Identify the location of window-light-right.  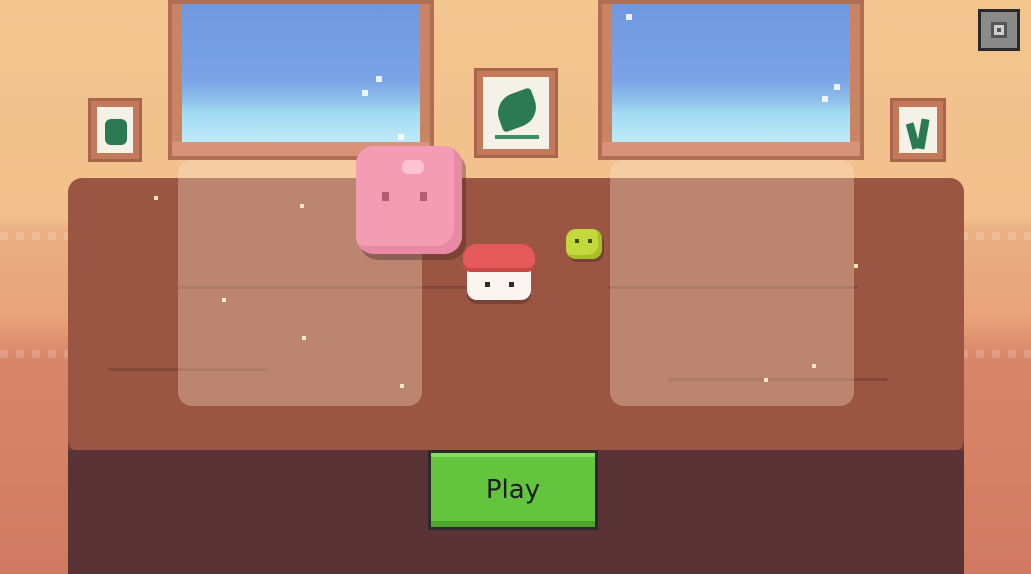
(732, 283).